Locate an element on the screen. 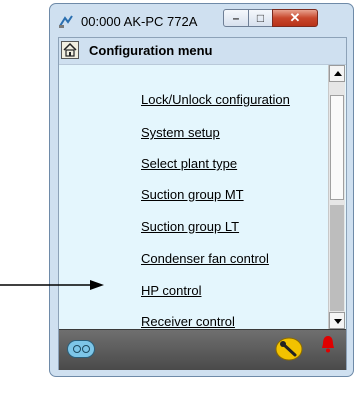 The image size is (363, 396). menu-item-condenser-fan-control: Condenser fan control is located at coordinates (205, 258).